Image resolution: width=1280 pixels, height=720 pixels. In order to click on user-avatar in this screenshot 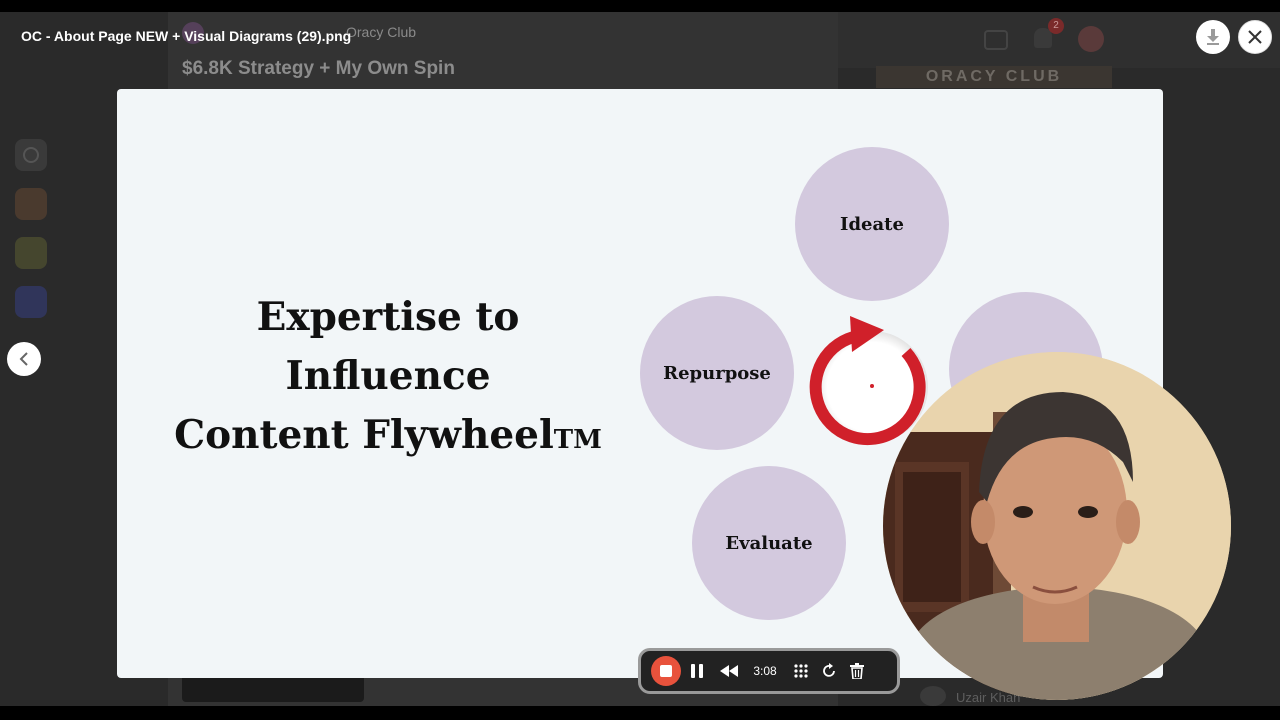, I will do `click(1091, 39)`.